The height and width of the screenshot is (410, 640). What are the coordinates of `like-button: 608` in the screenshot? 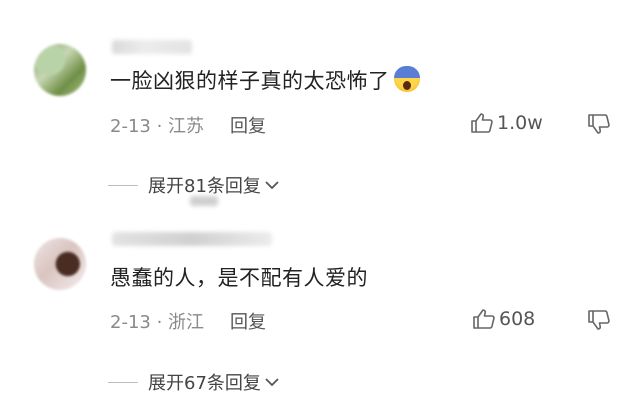 It's located at (503, 319).